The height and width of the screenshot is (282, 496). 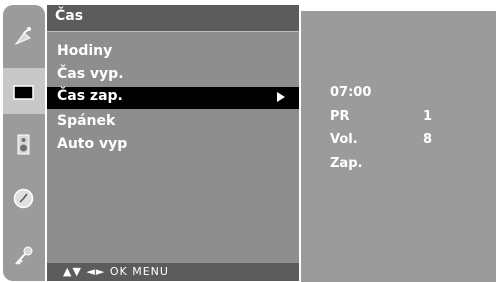 I want to click on menu-item-label: Čas vyp., so click(x=90, y=74).